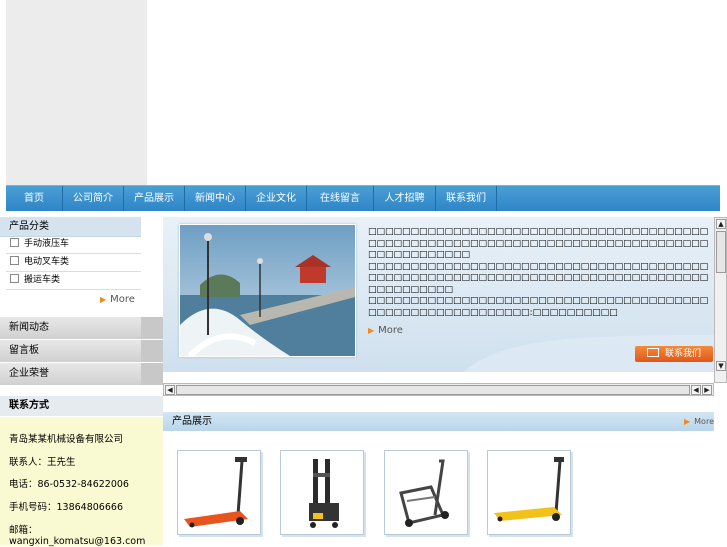 The width and height of the screenshot is (727, 547). I want to click on hand-trolley-icon, so click(424, 493).